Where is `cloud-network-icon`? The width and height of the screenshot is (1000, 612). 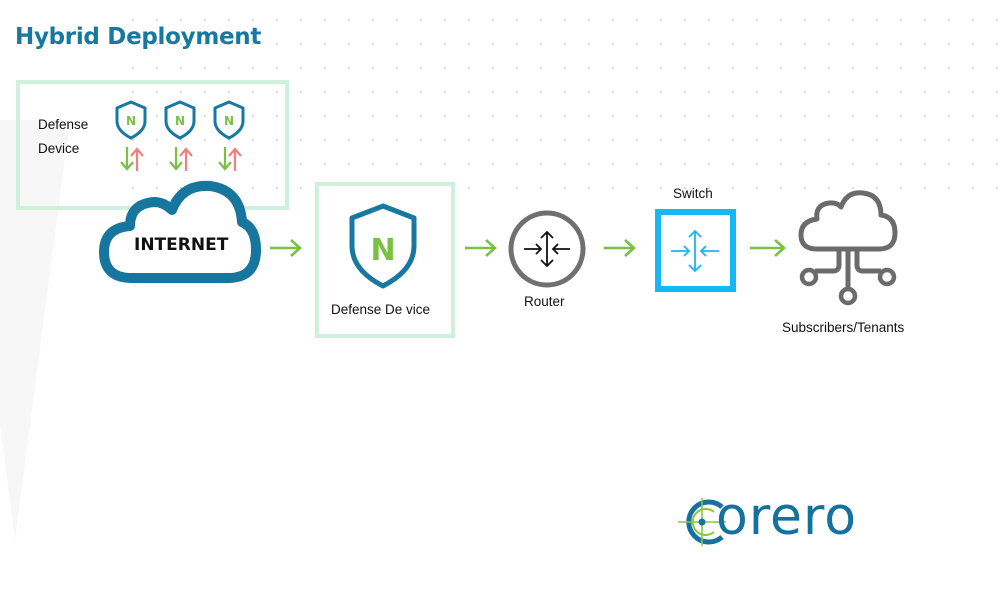
cloud-network-icon is located at coordinates (848, 248).